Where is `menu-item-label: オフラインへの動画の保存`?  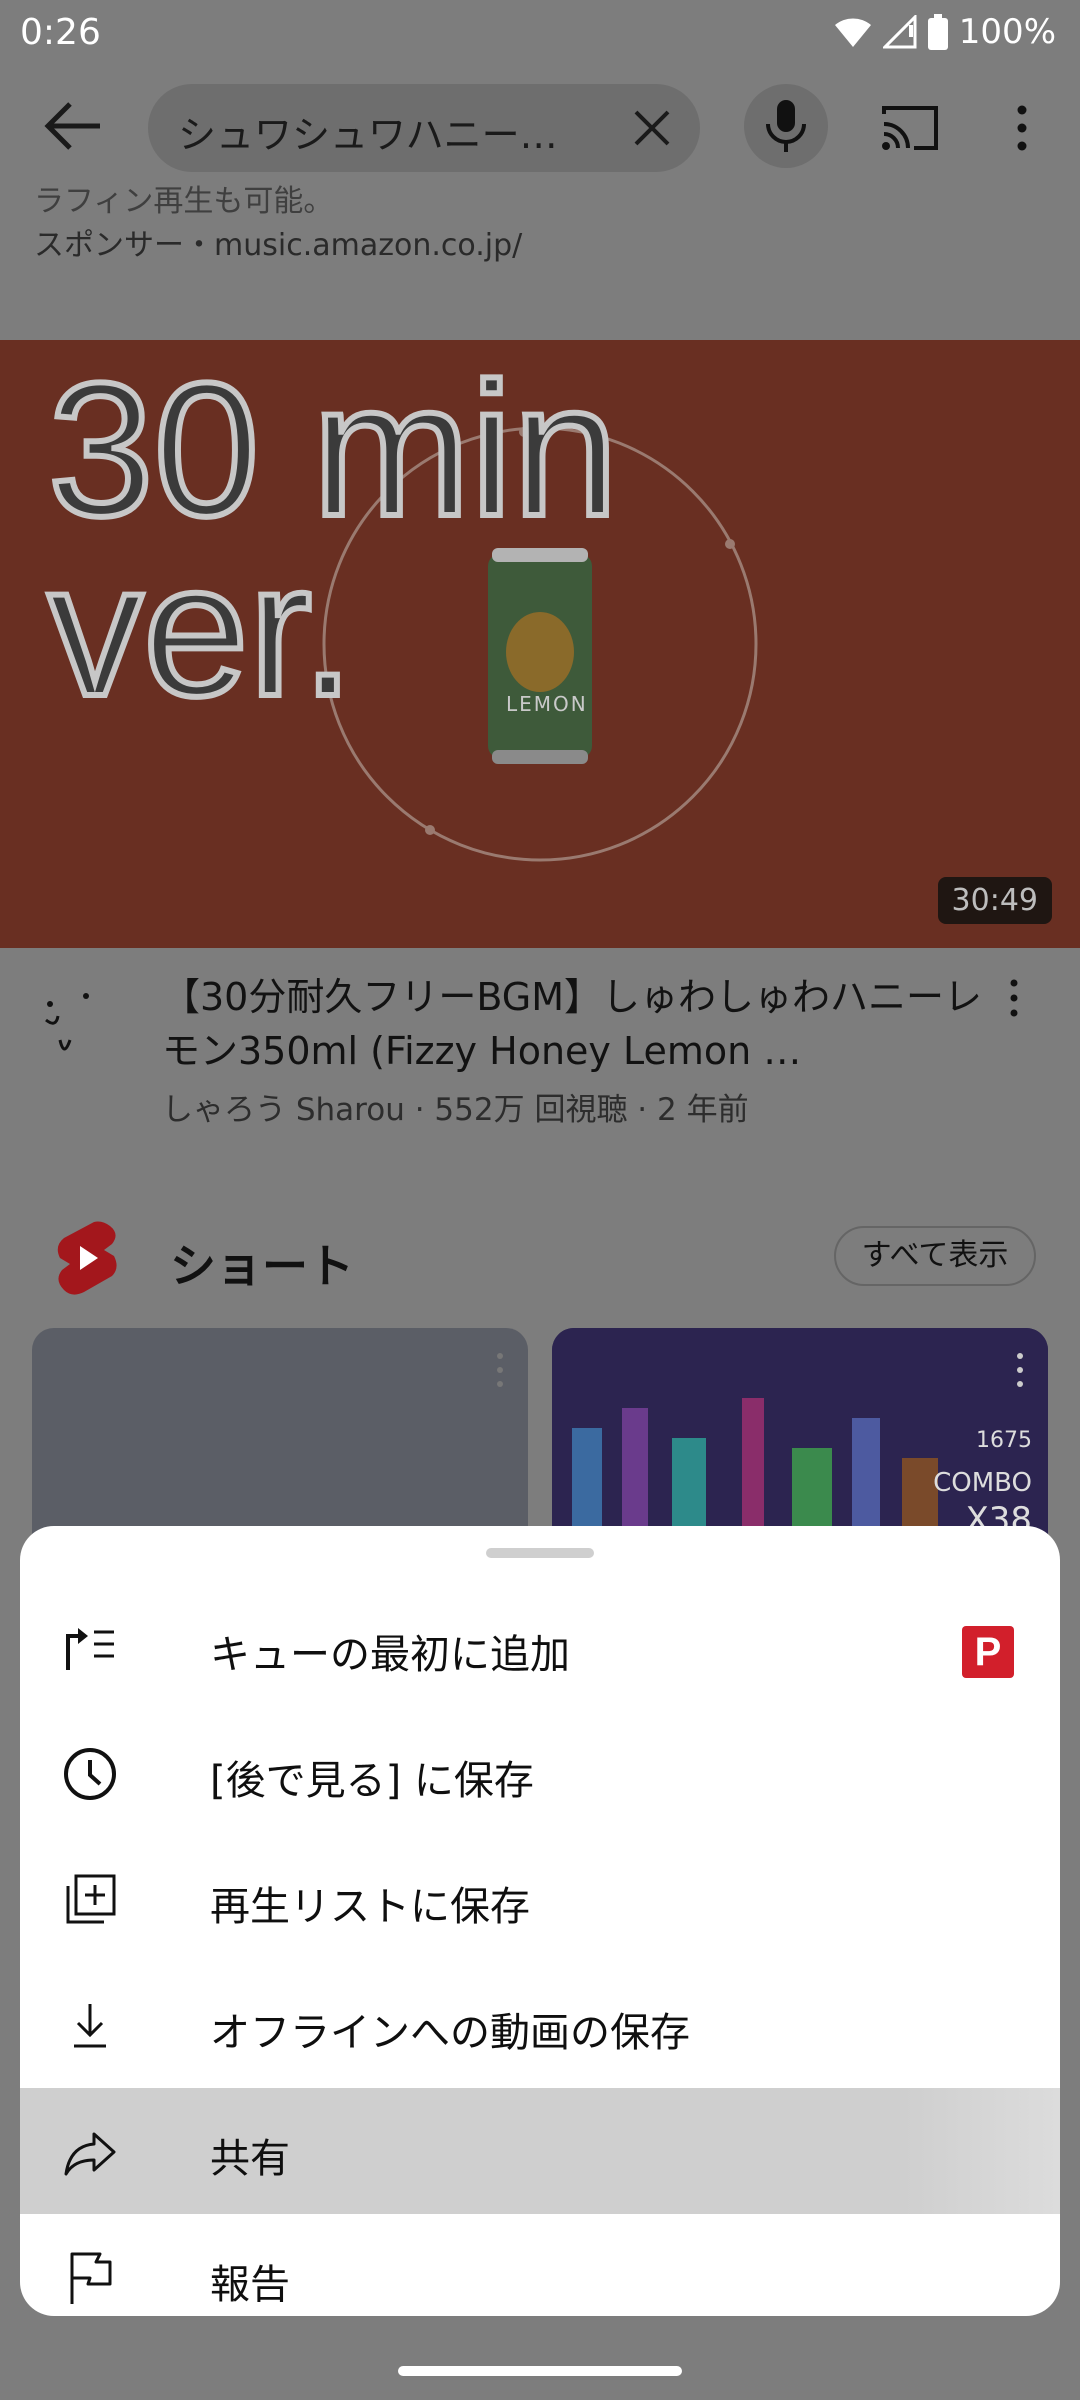
menu-item-label: オフラインへの動画の保存 is located at coordinates (450, 2033).